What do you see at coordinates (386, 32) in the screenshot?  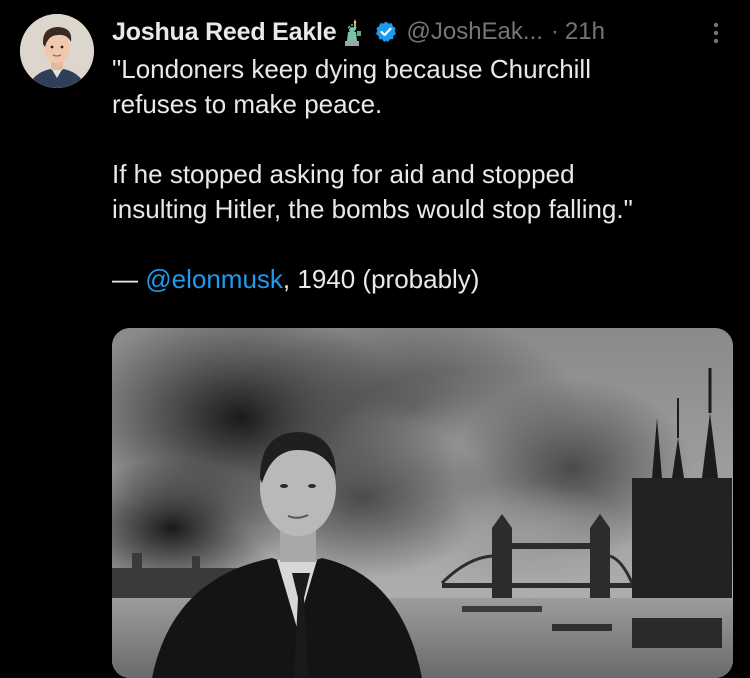 I see `verified-badge-icon` at bounding box center [386, 32].